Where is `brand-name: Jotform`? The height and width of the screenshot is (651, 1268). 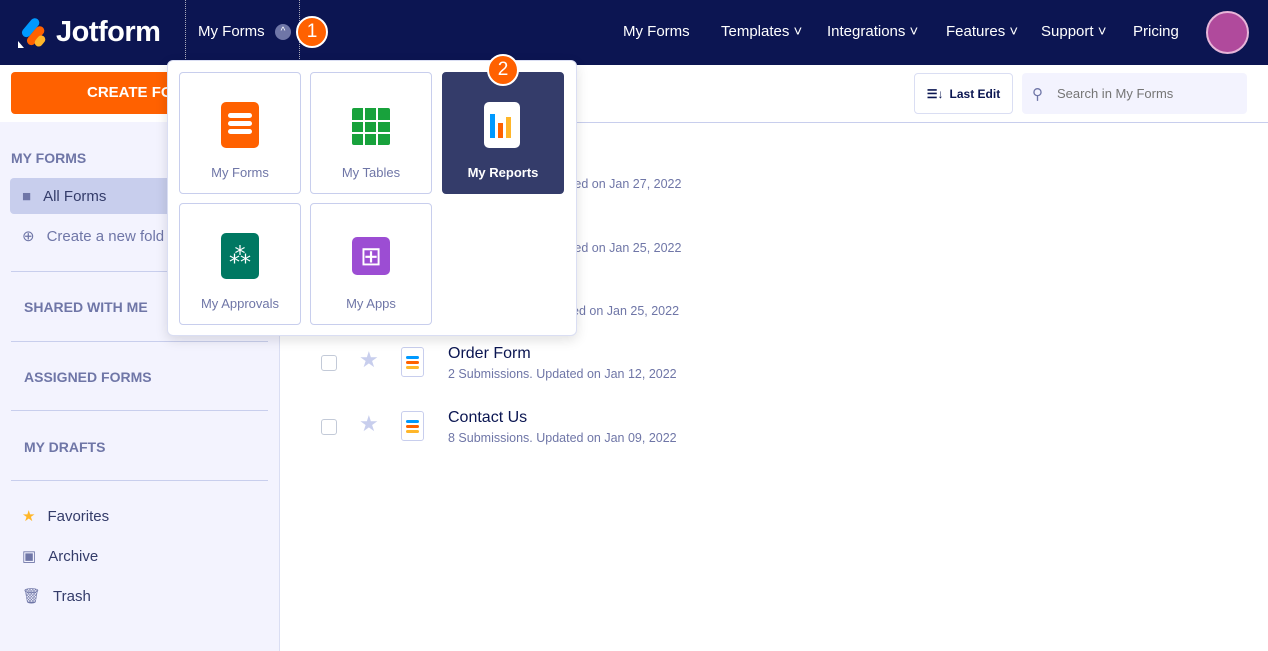
brand-name: Jotform is located at coordinates (108, 32).